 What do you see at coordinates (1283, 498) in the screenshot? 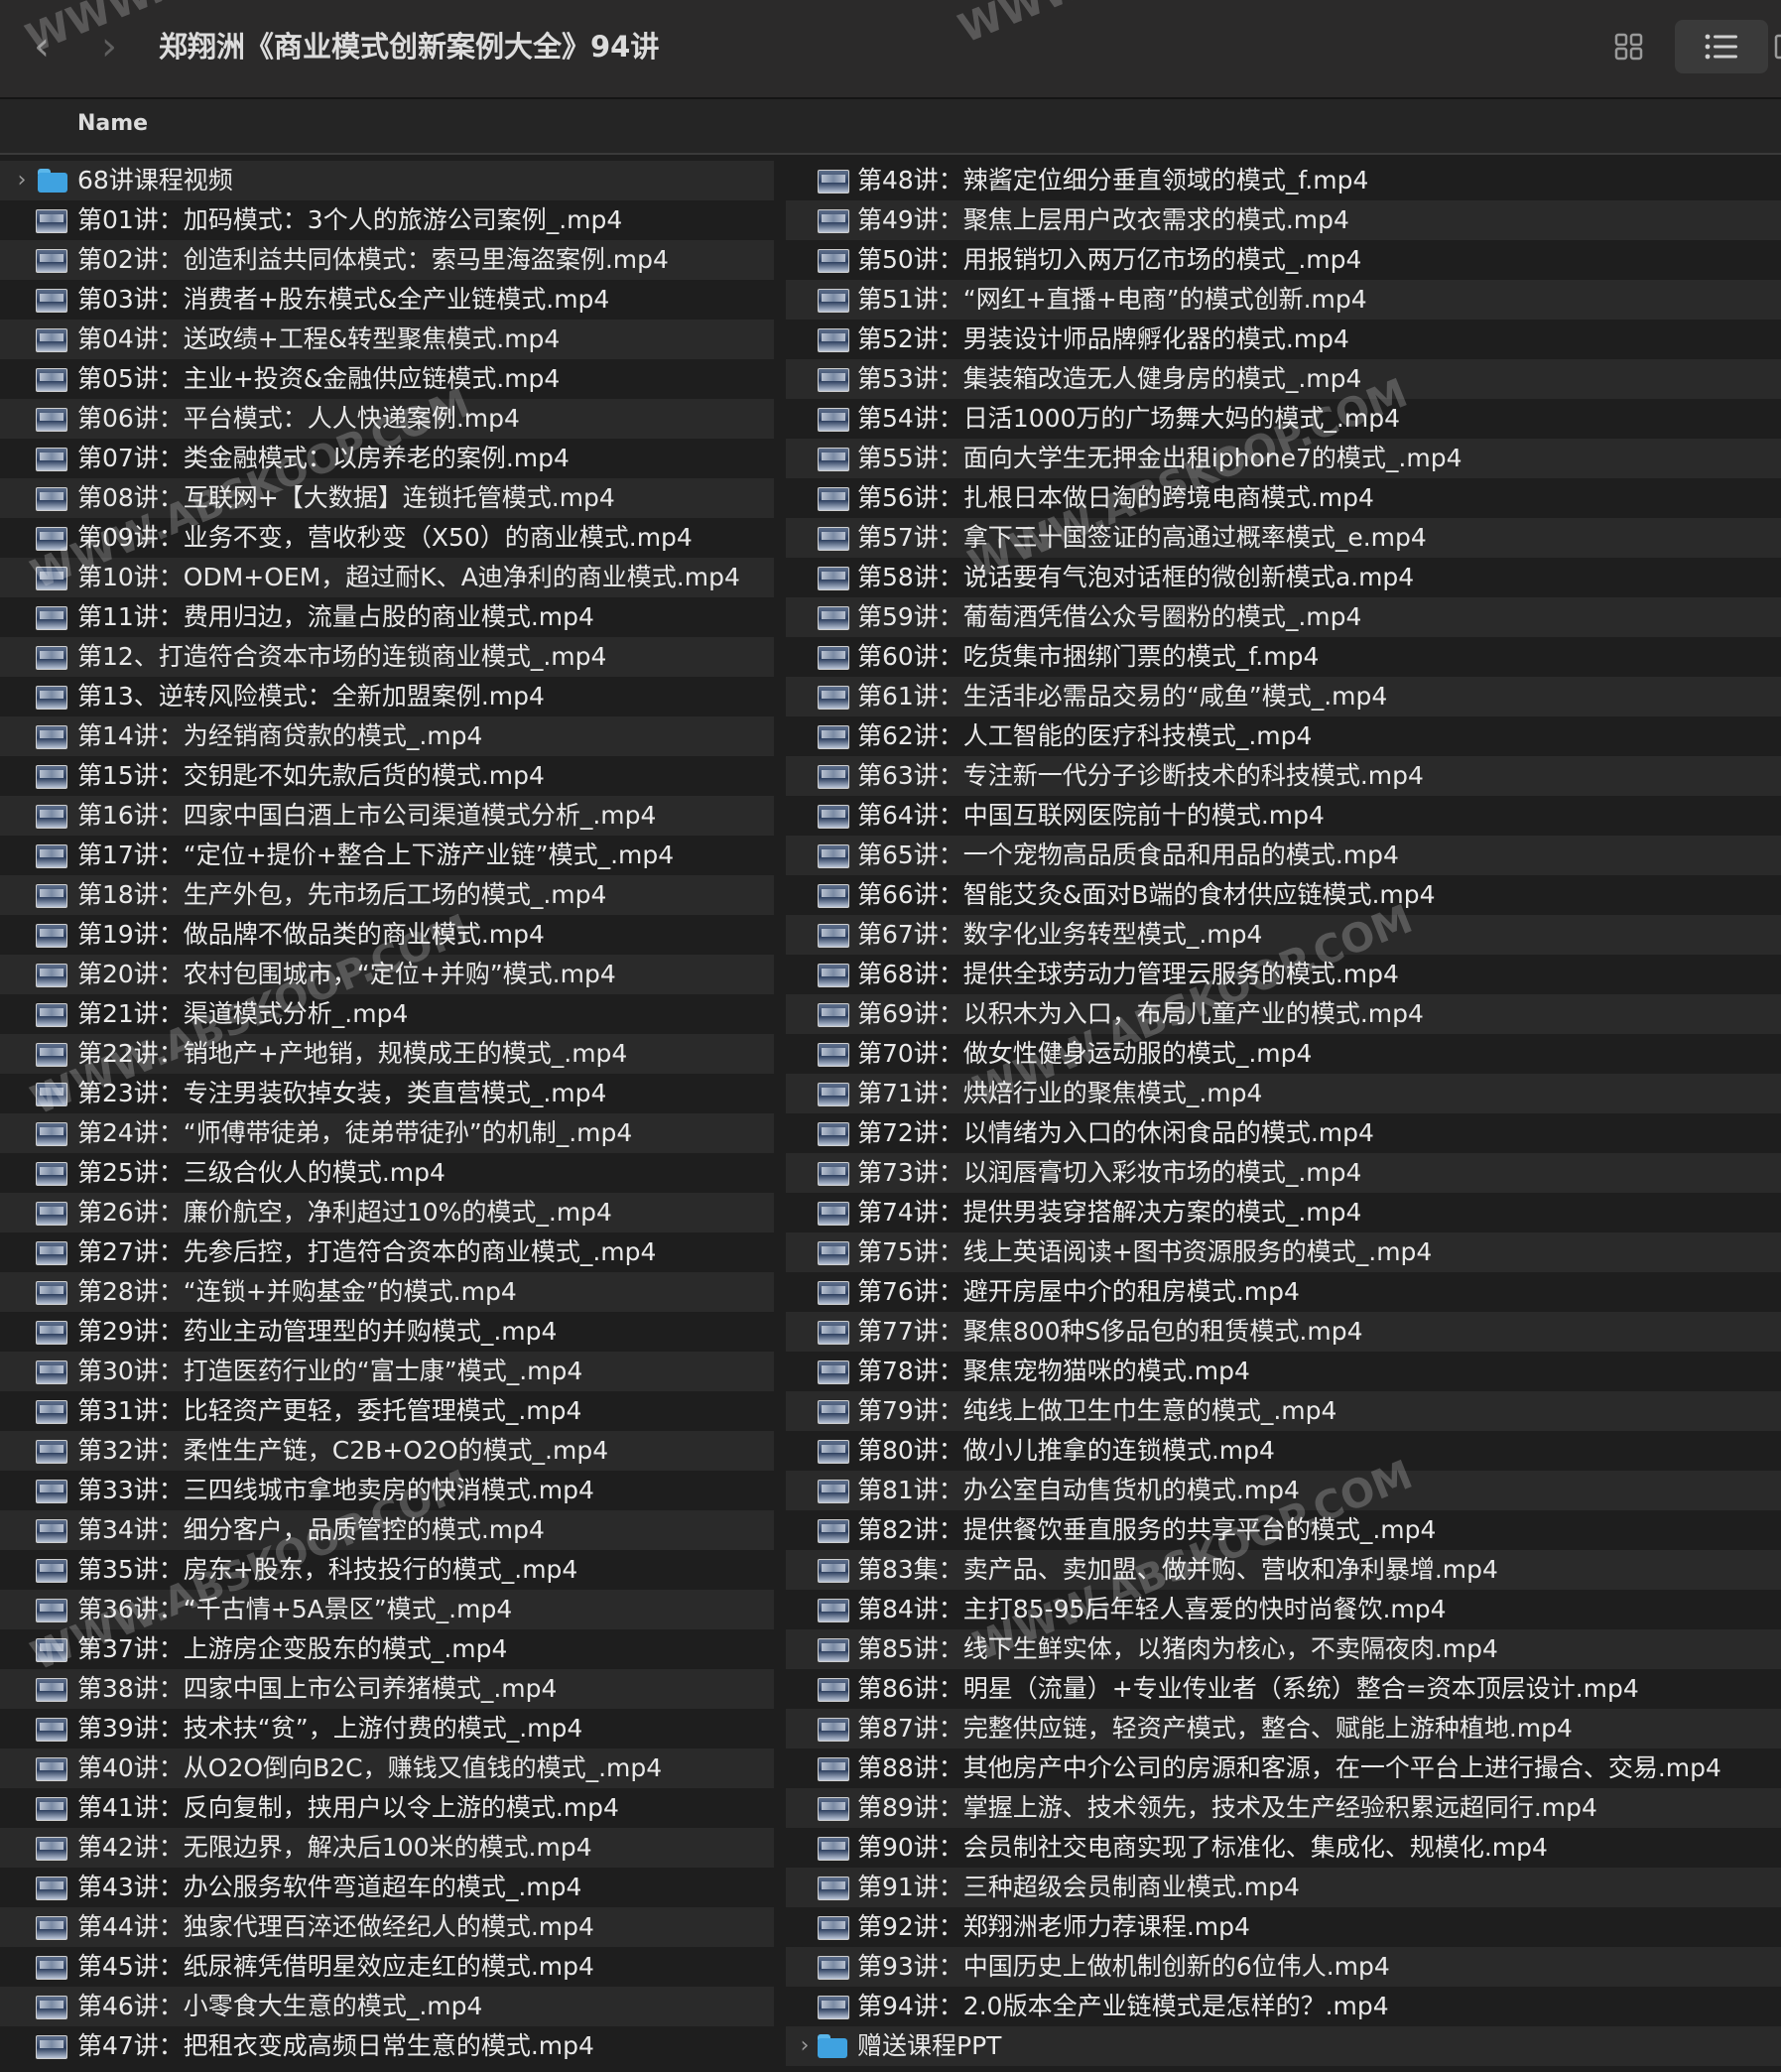
I see `file-row: 第56讲：扎根日本做日淘的跨境电商模式.mp4` at bounding box center [1283, 498].